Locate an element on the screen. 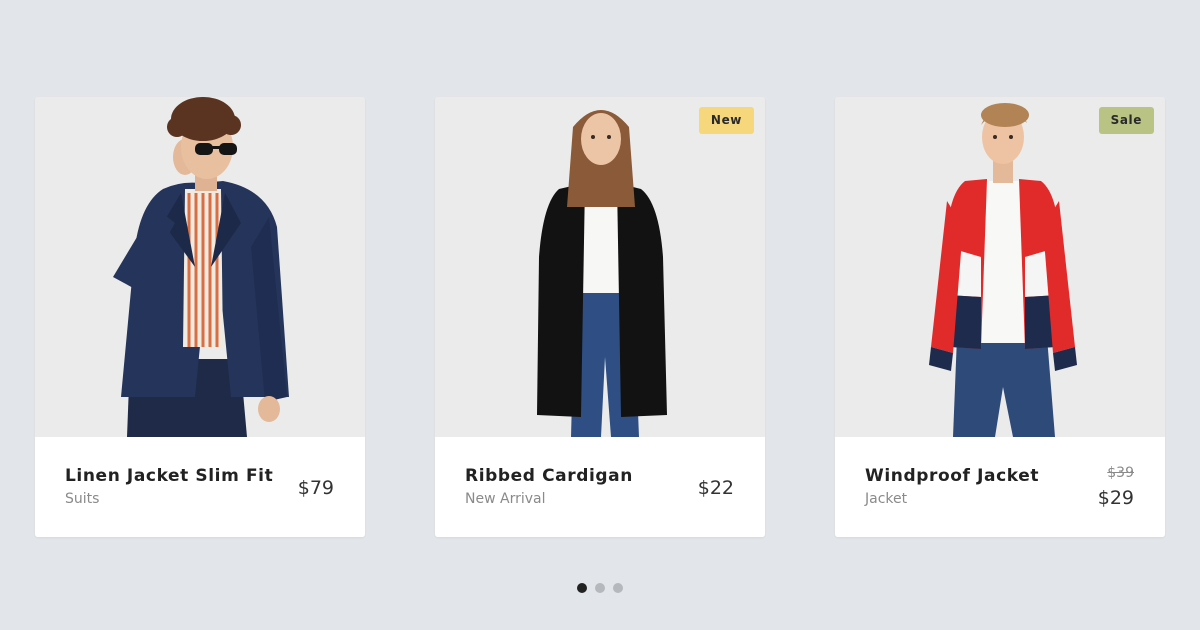 This screenshot has height=630, width=1200. product-image: Sale is located at coordinates (1000, 267).